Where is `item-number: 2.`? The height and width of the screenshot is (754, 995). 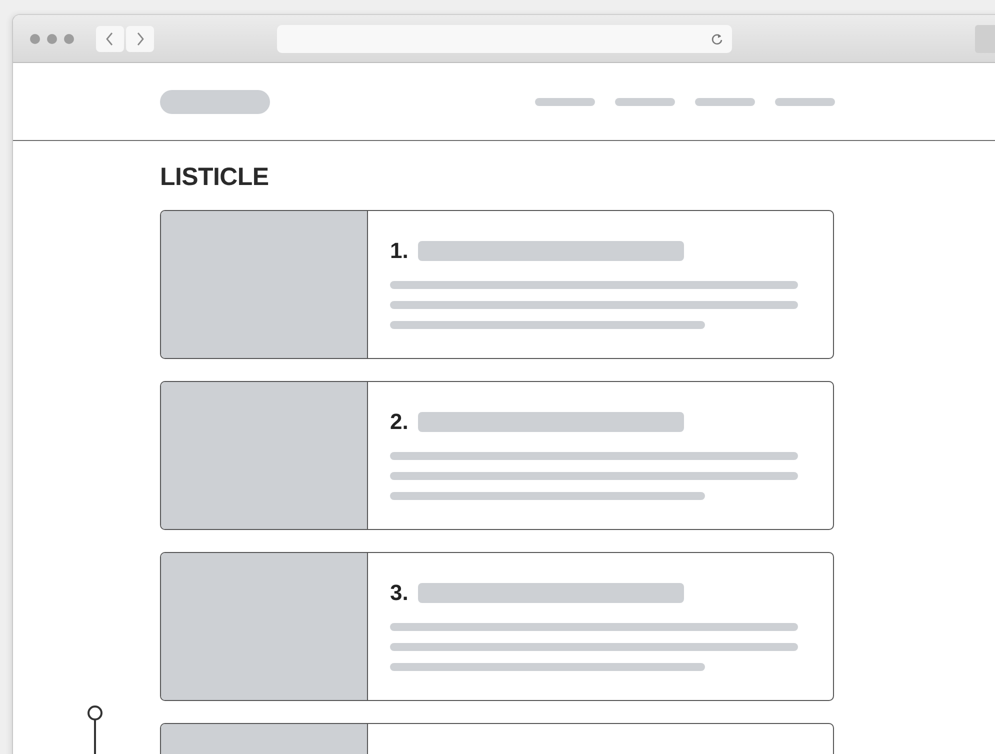
item-number: 2. is located at coordinates (399, 422).